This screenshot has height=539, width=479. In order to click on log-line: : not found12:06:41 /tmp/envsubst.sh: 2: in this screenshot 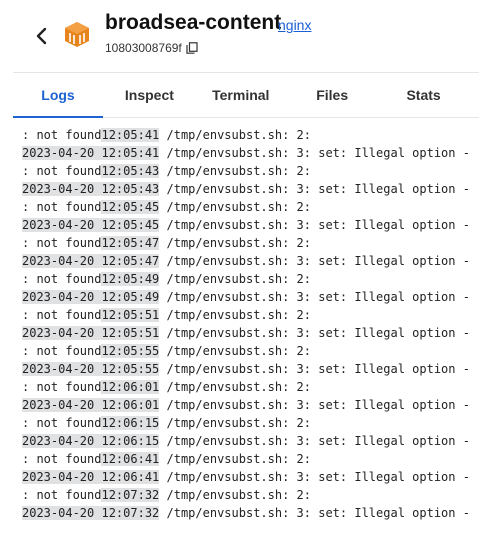, I will do `click(247, 459)`.